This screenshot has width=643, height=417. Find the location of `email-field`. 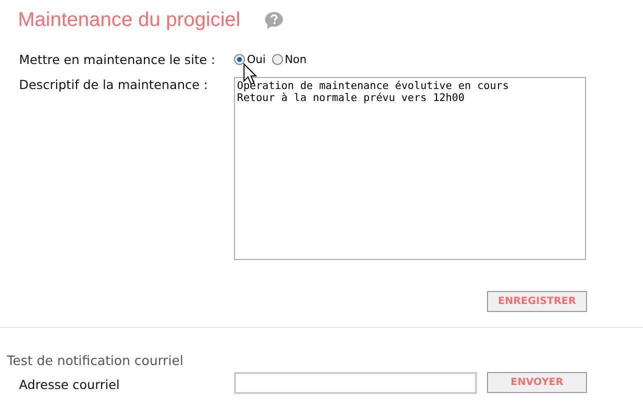

email-field is located at coordinates (355, 383).